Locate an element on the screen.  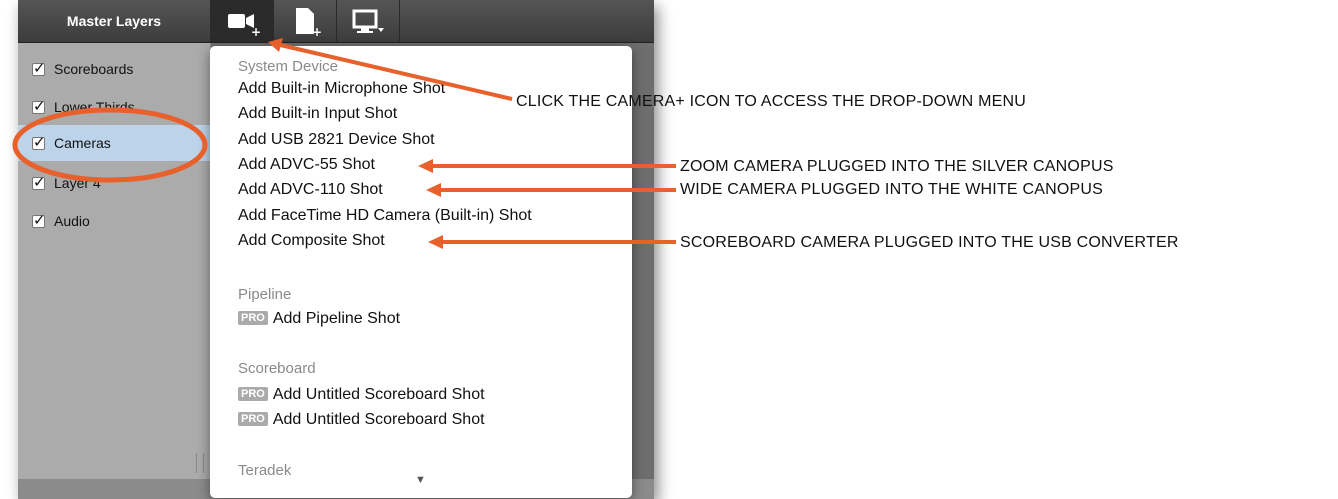
camera-plus-button: + is located at coordinates (242, 21).